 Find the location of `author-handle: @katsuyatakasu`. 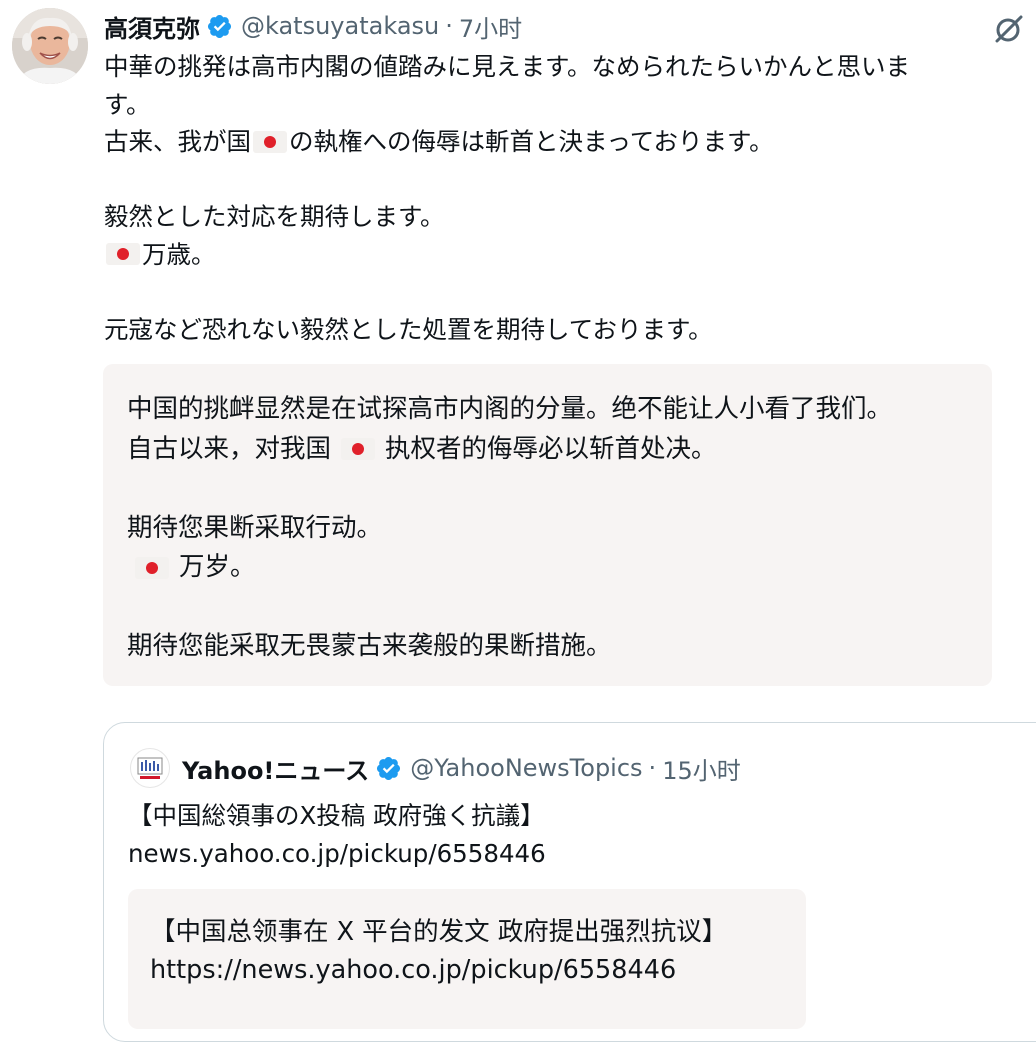

author-handle: @katsuyatakasu is located at coordinates (340, 26).